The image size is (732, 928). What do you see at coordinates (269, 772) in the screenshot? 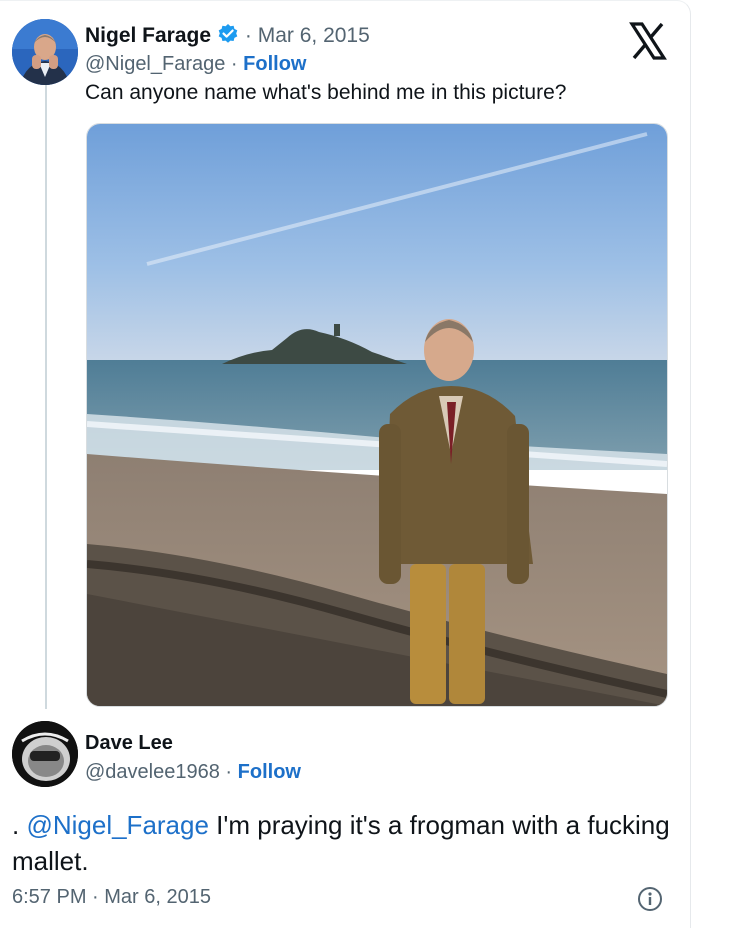
I see `reply-follow-link: Follow` at bounding box center [269, 772].